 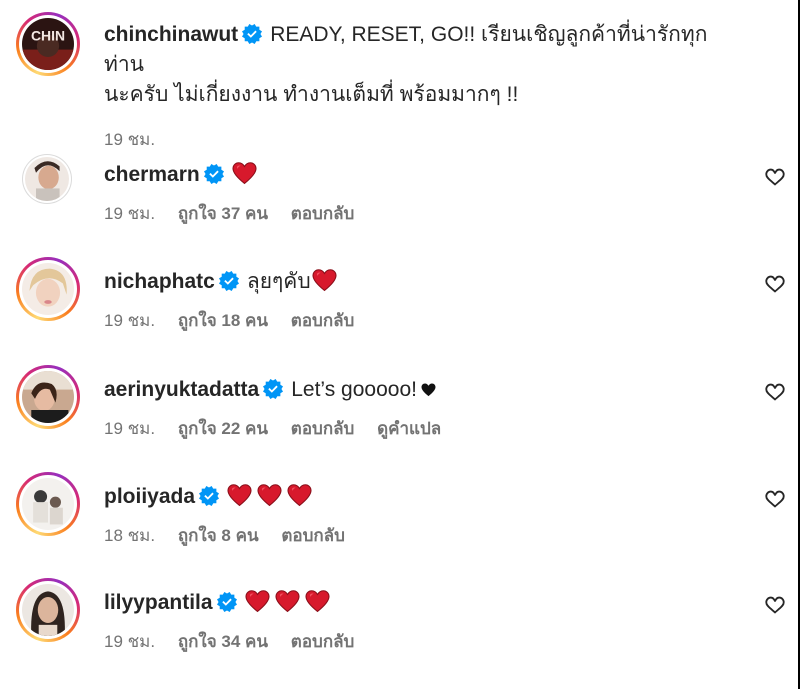 I want to click on comment-likes-count: ถูกใจ 34 คน, so click(x=223, y=641).